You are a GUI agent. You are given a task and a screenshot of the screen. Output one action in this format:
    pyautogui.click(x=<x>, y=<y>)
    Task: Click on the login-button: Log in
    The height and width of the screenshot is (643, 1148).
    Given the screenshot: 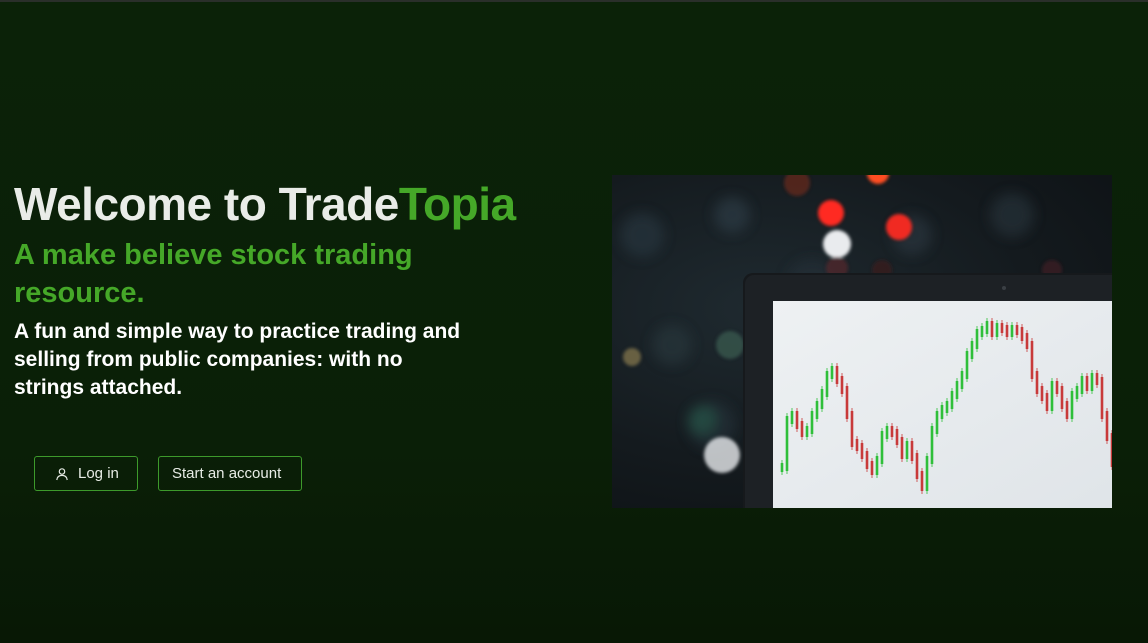 What is the action you would take?
    pyautogui.click(x=86, y=473)
    